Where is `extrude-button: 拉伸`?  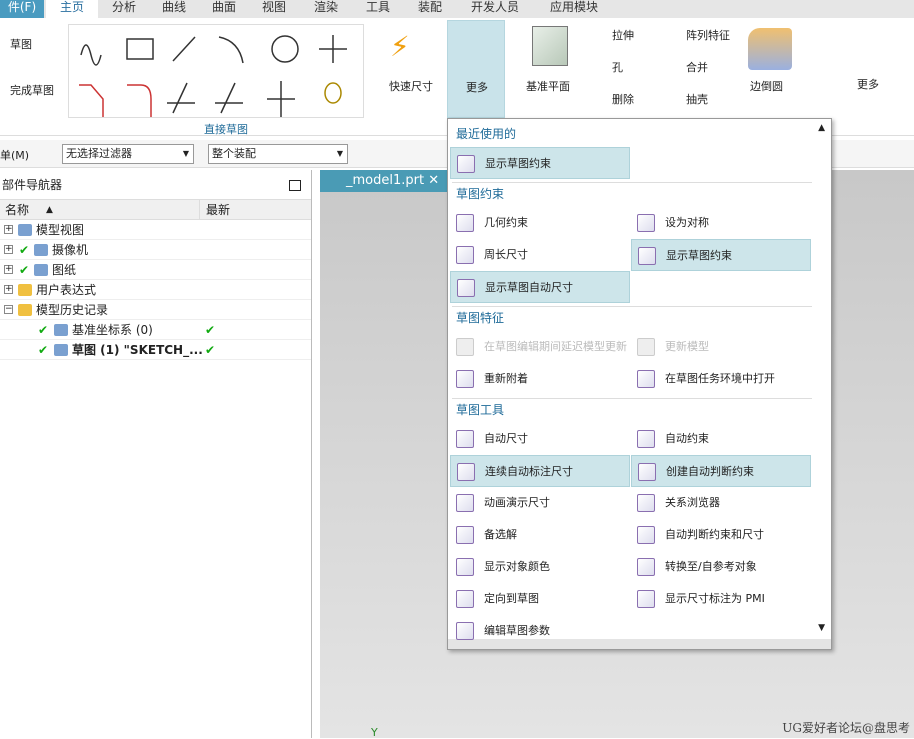 extrude-button: 拉伸 is located at coordinates (623, 35).